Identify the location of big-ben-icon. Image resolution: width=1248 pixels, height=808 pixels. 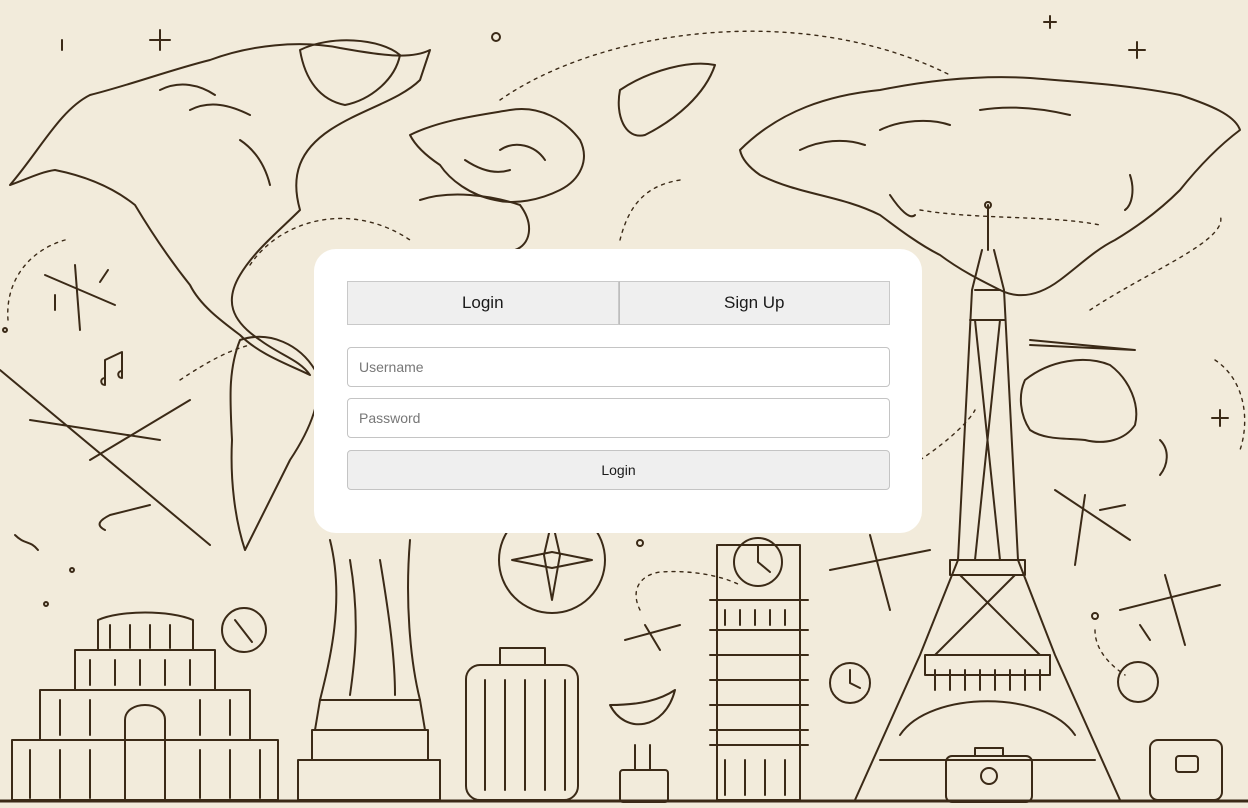
(759, 669).